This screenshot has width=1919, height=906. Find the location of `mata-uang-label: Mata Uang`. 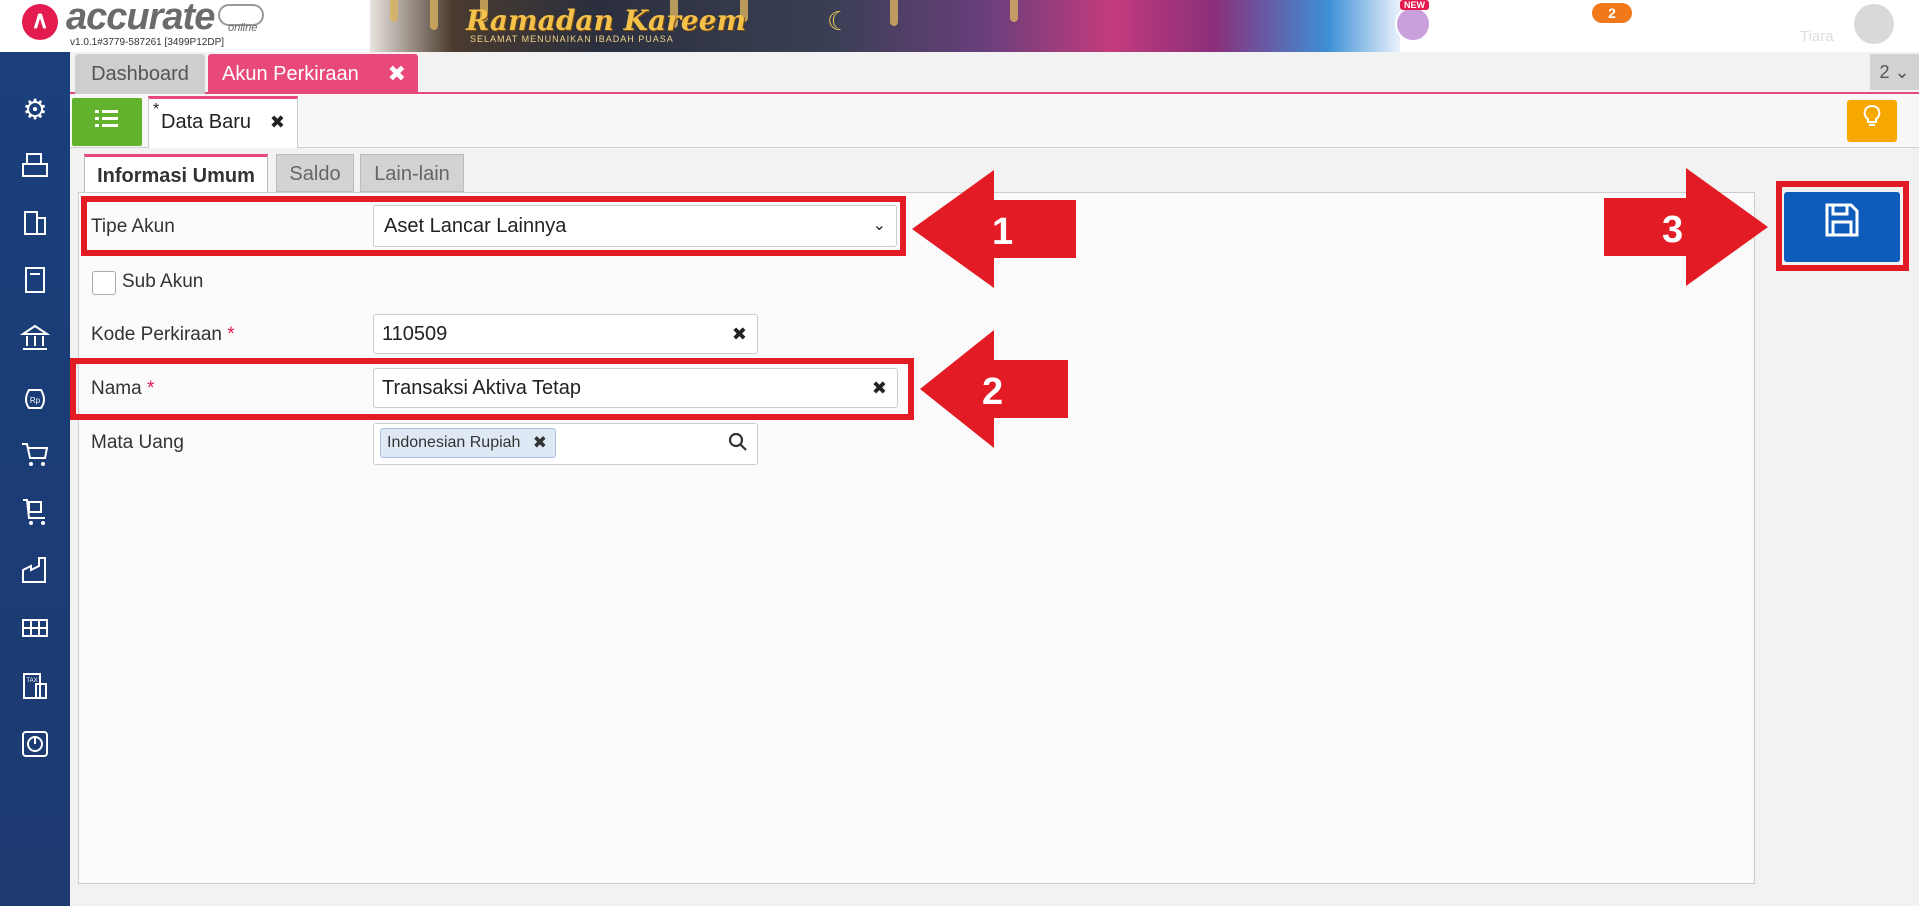

mata-uang-label: Mata Uang is located at coordinates (137, 442).